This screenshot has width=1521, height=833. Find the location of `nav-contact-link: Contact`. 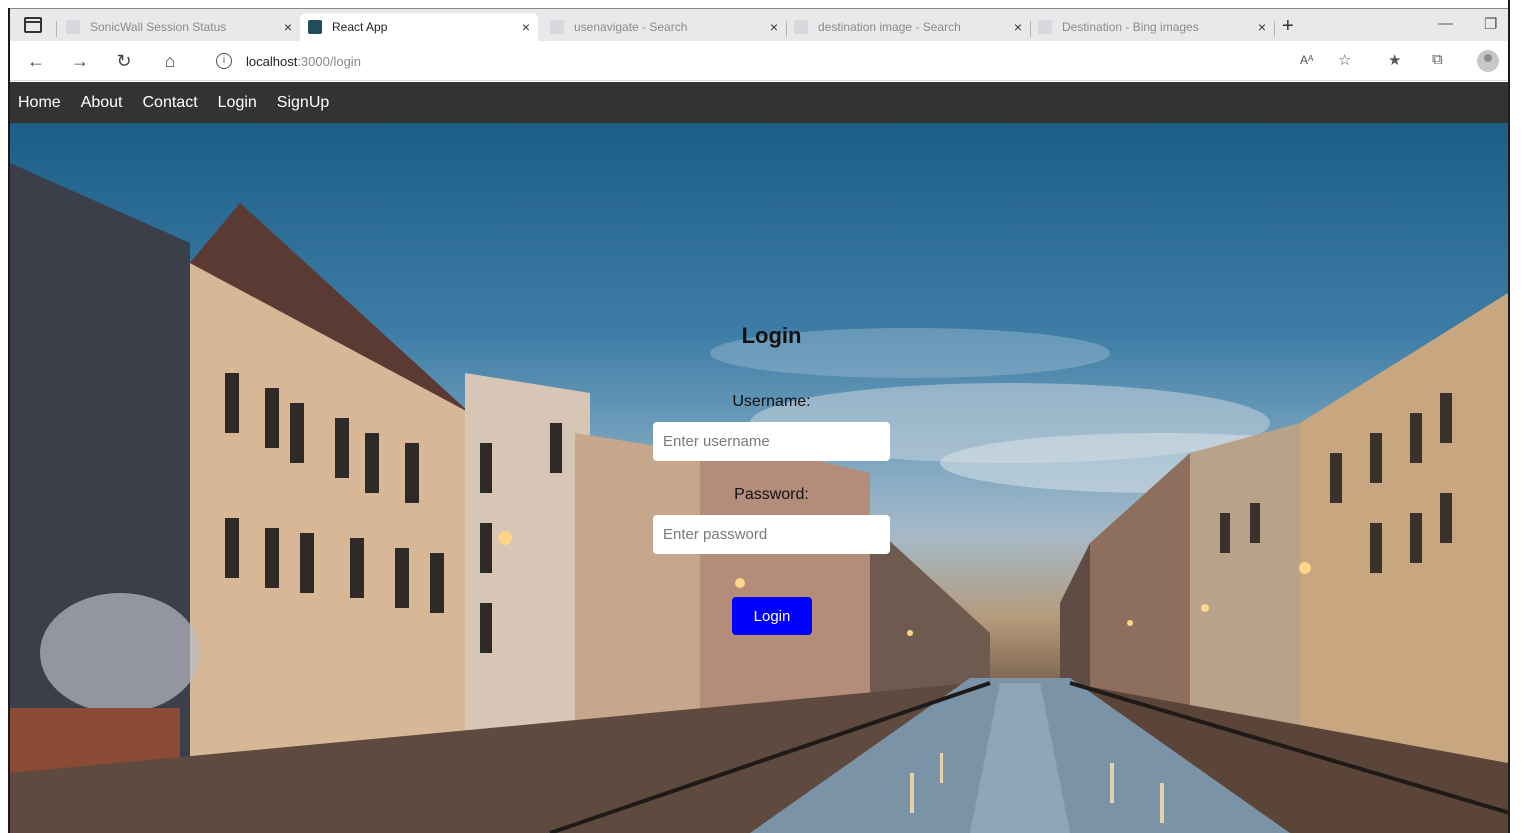

nav-contact-link: Contact is located at coordinates (170, 103).